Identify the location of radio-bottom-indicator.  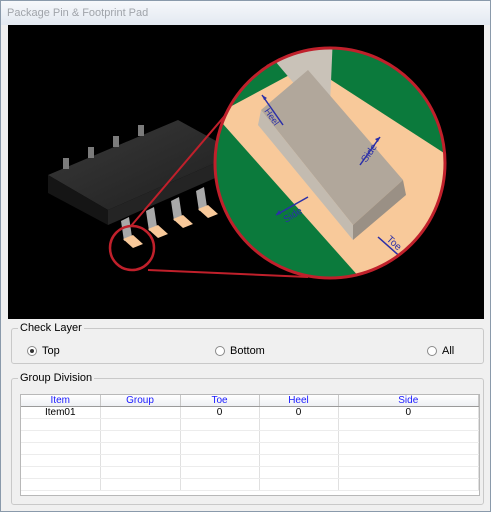
(220, 351).